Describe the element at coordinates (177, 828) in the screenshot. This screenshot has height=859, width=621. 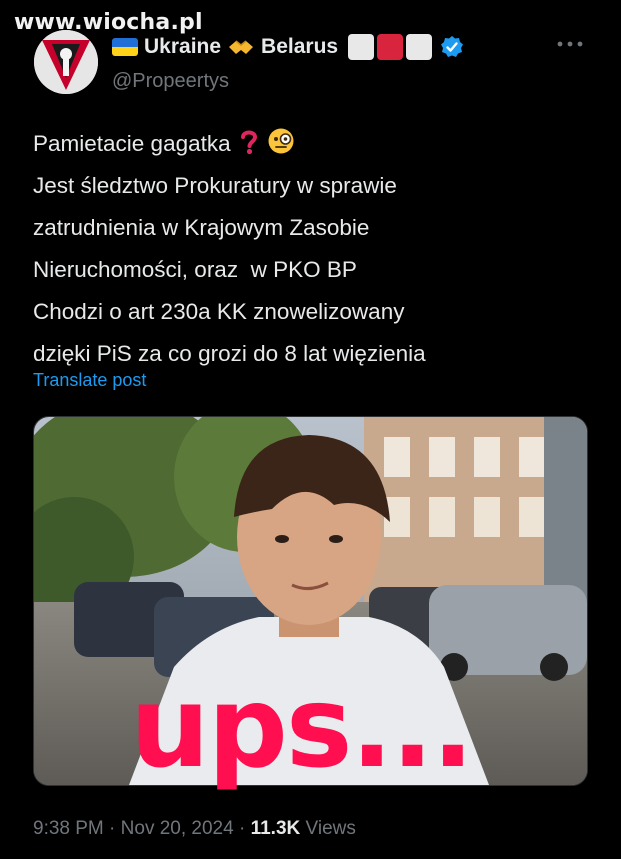
I see `post-date: Nov 20, 2024` at that location.